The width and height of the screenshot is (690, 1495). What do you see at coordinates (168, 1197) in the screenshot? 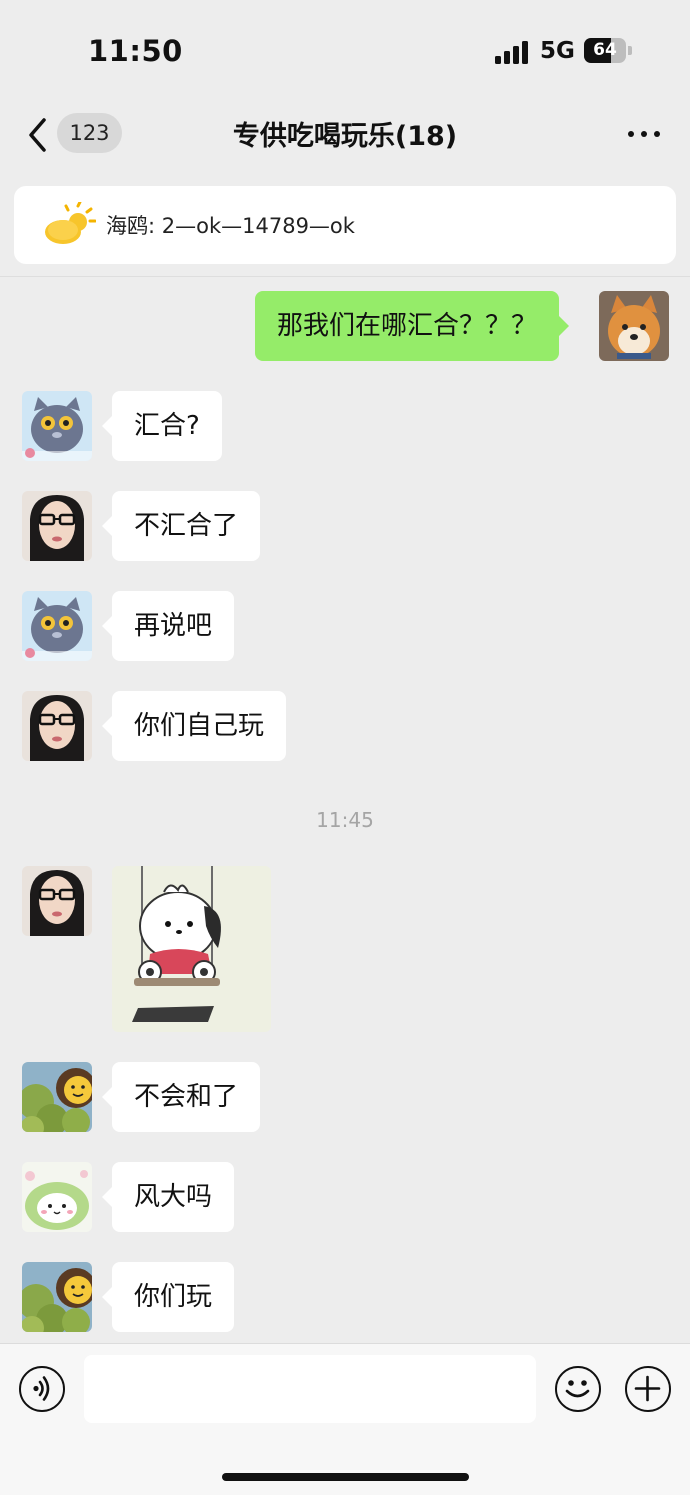
I see `received-message-bubble: 风大吗` at bounding box center [168, 1197].